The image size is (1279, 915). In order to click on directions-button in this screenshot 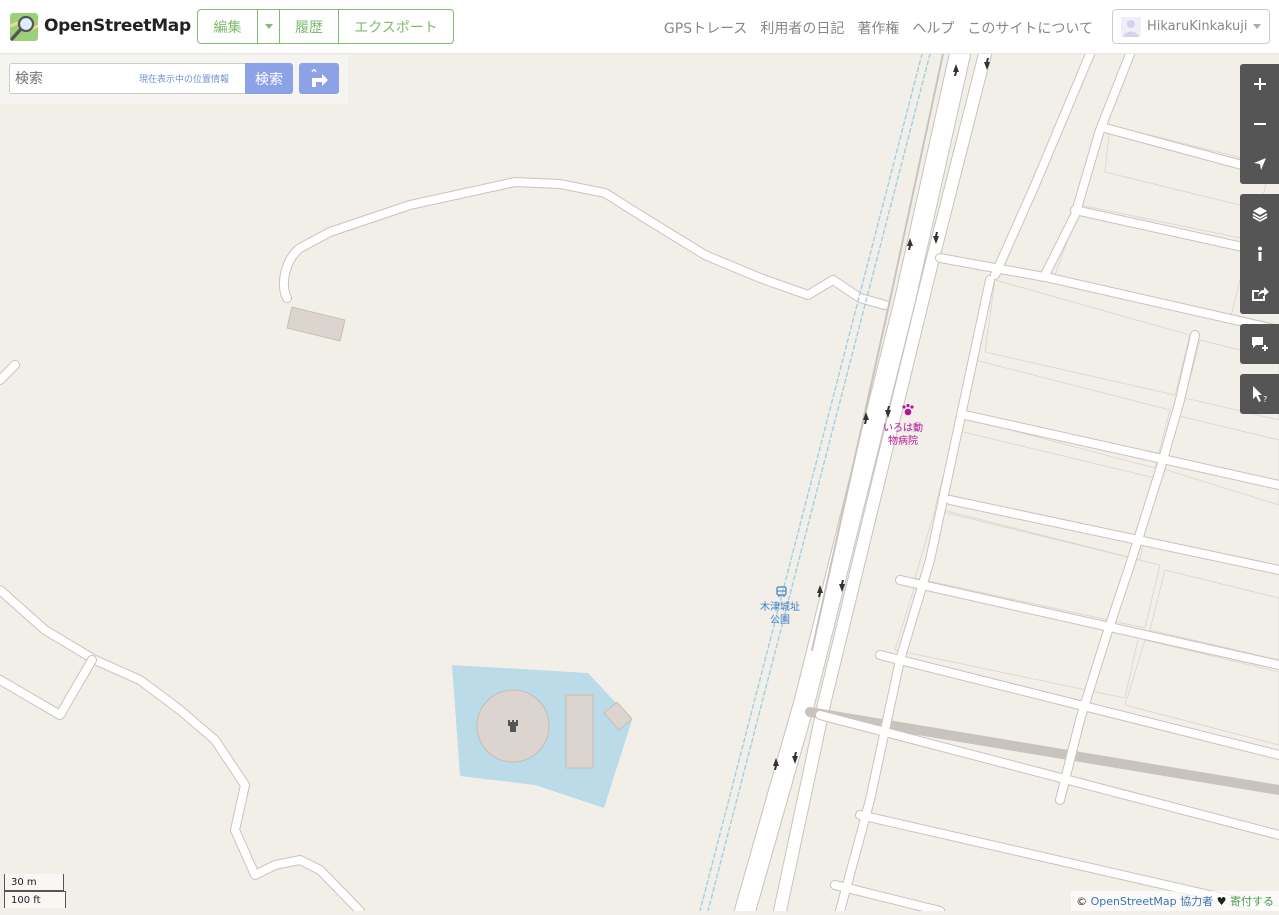, I will do `click(319, 78)`.